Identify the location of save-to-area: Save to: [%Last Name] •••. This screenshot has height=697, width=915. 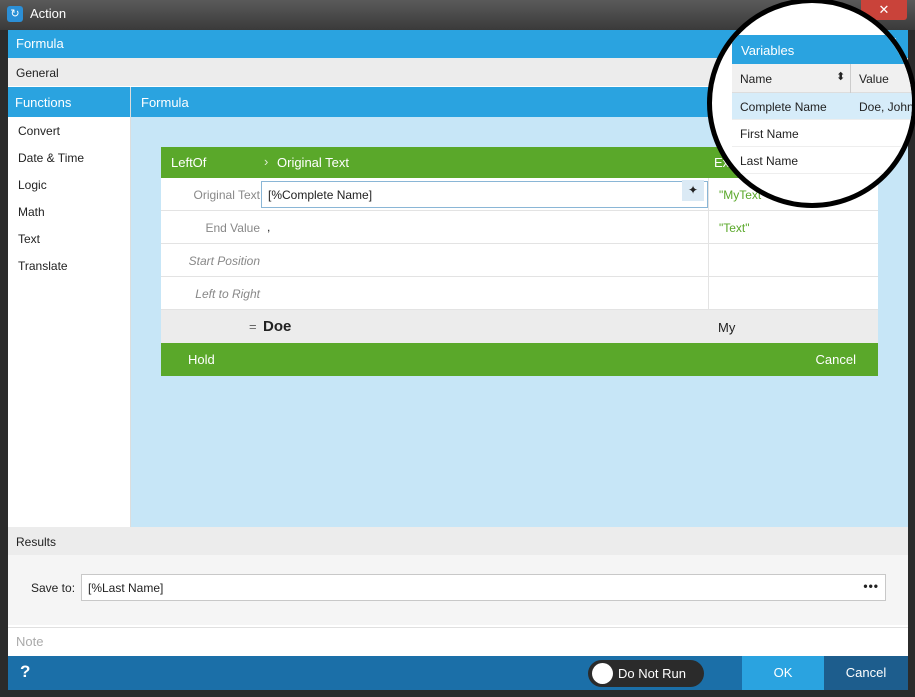
(458, 590).